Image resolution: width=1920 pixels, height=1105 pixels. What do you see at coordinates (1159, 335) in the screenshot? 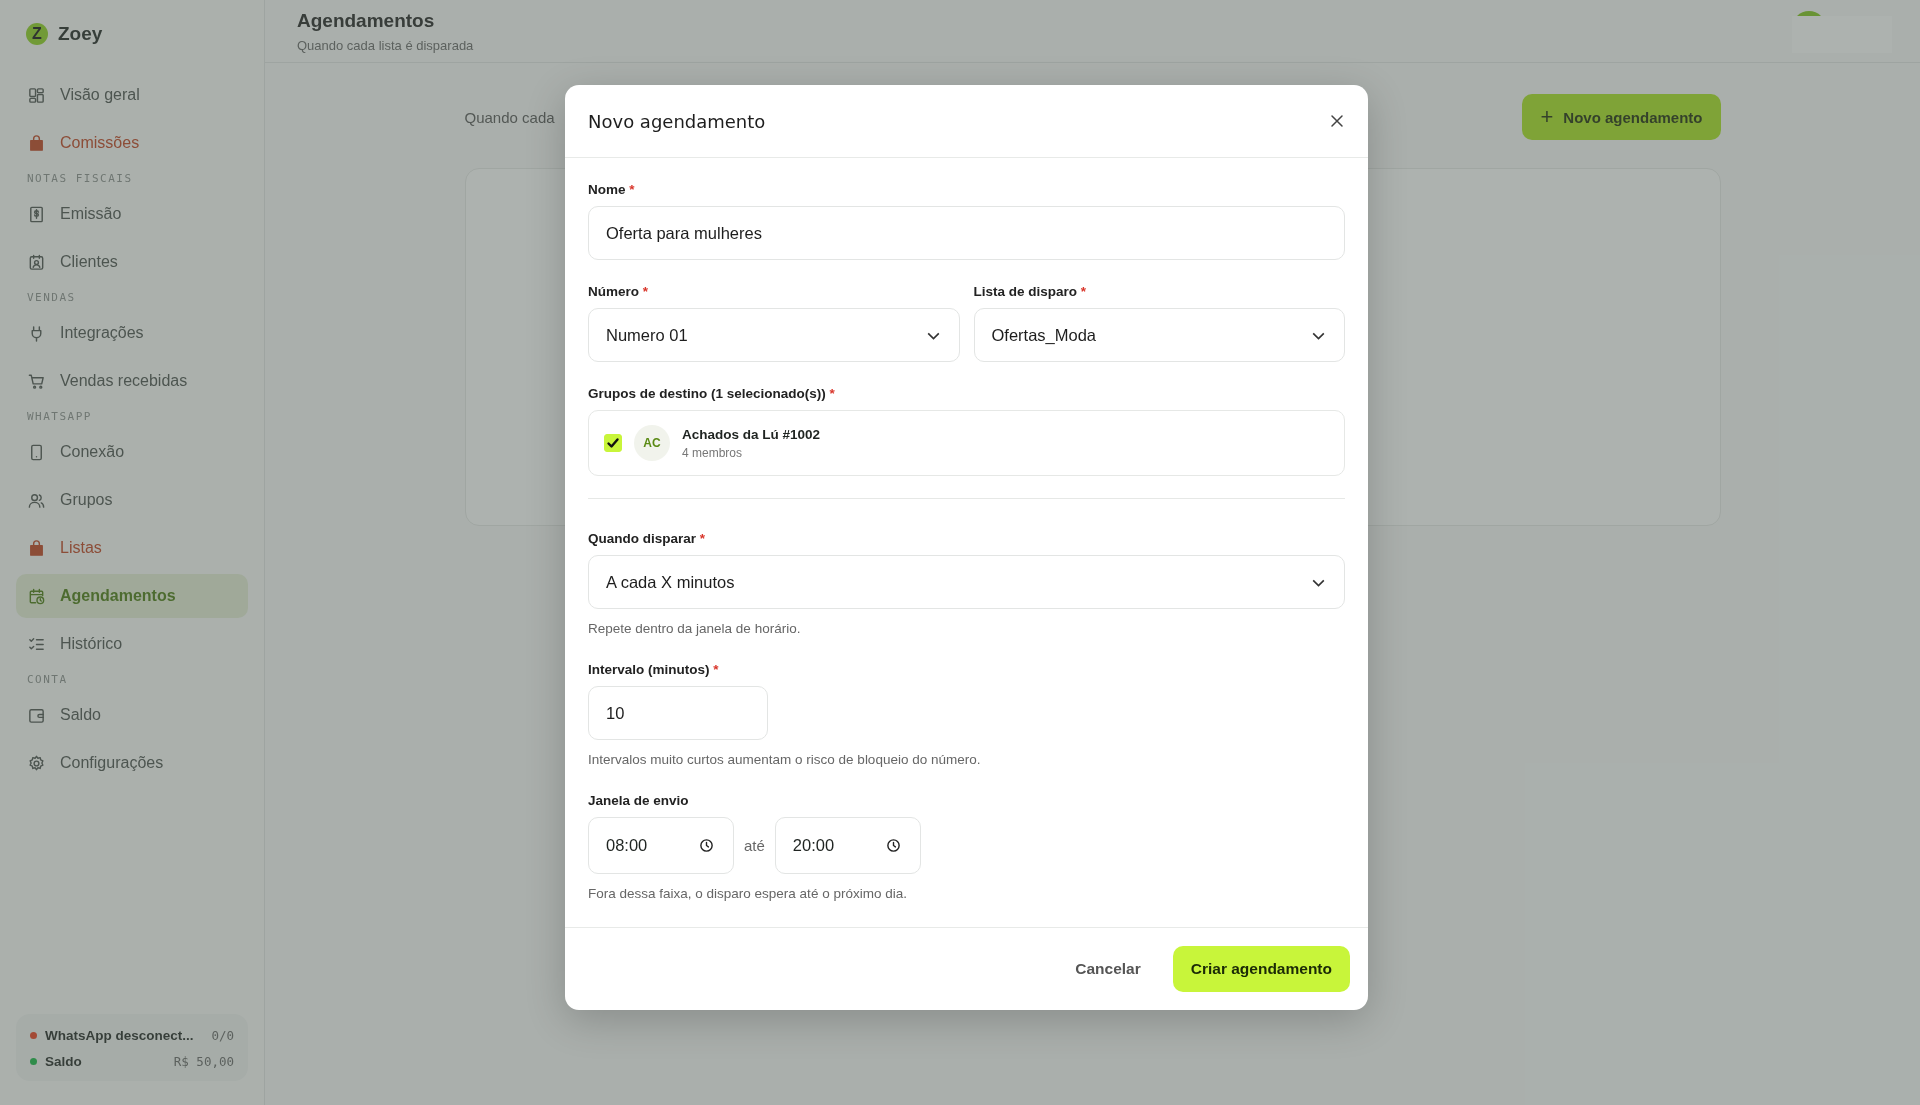
I see `list-select: Ofertas_Moda` at bounding box center [1159, 335].